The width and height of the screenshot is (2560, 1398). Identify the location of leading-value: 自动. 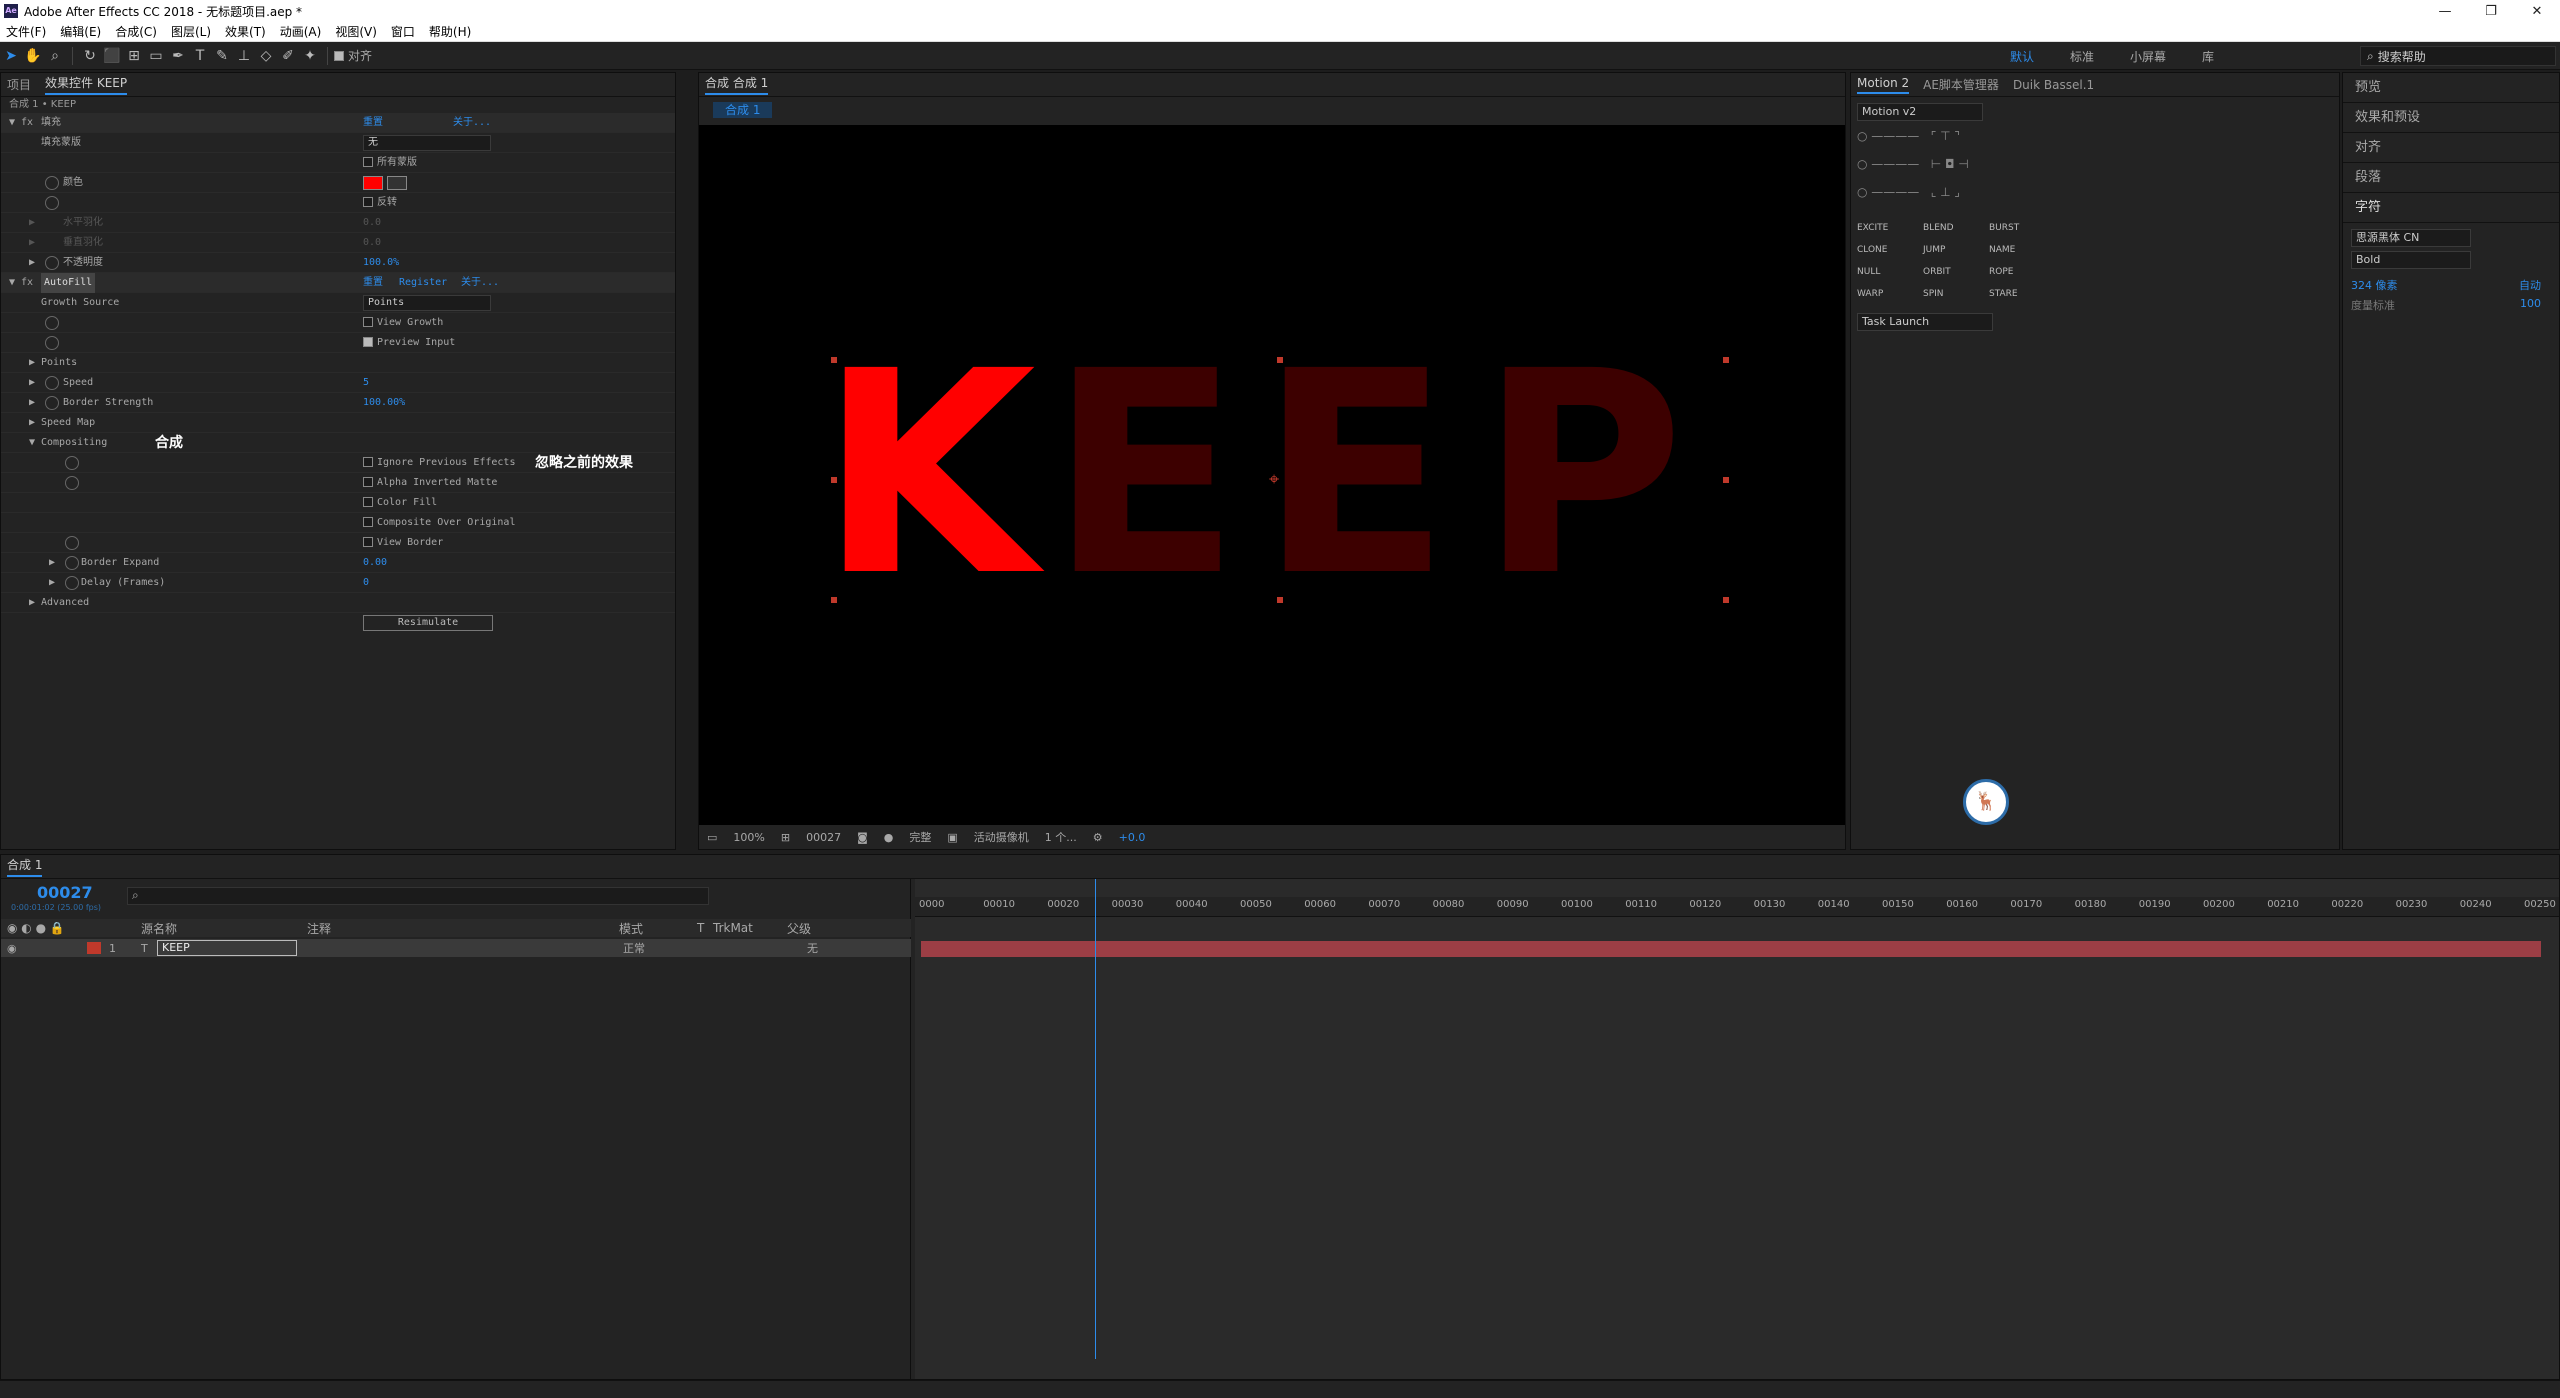
(2530, 285).